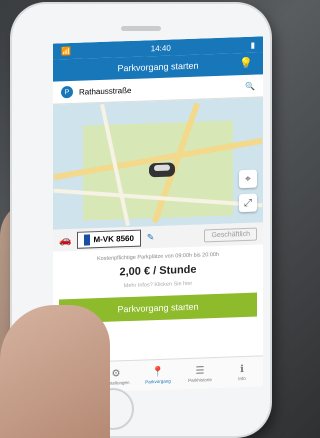 The height and width of the screenshot is (438, 320). What do you see at coordinates (158, 284) in the screenshot?
I see `more-info-link: Mehr Infos? Klicken Sie hier` at bounding box center [158, 284].